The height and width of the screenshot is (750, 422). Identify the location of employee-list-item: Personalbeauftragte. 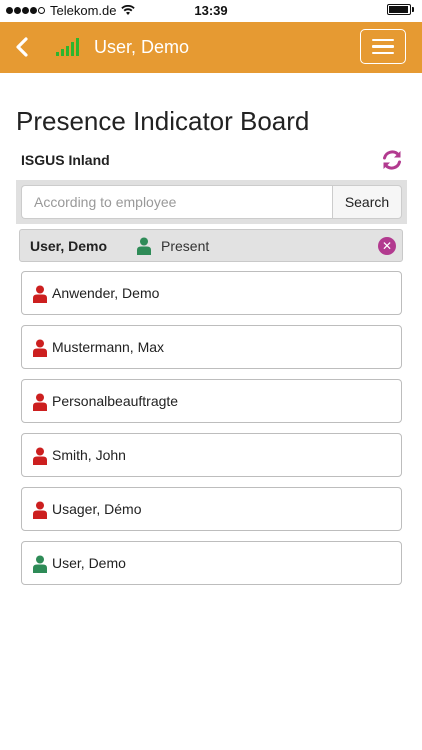
(211, 401).